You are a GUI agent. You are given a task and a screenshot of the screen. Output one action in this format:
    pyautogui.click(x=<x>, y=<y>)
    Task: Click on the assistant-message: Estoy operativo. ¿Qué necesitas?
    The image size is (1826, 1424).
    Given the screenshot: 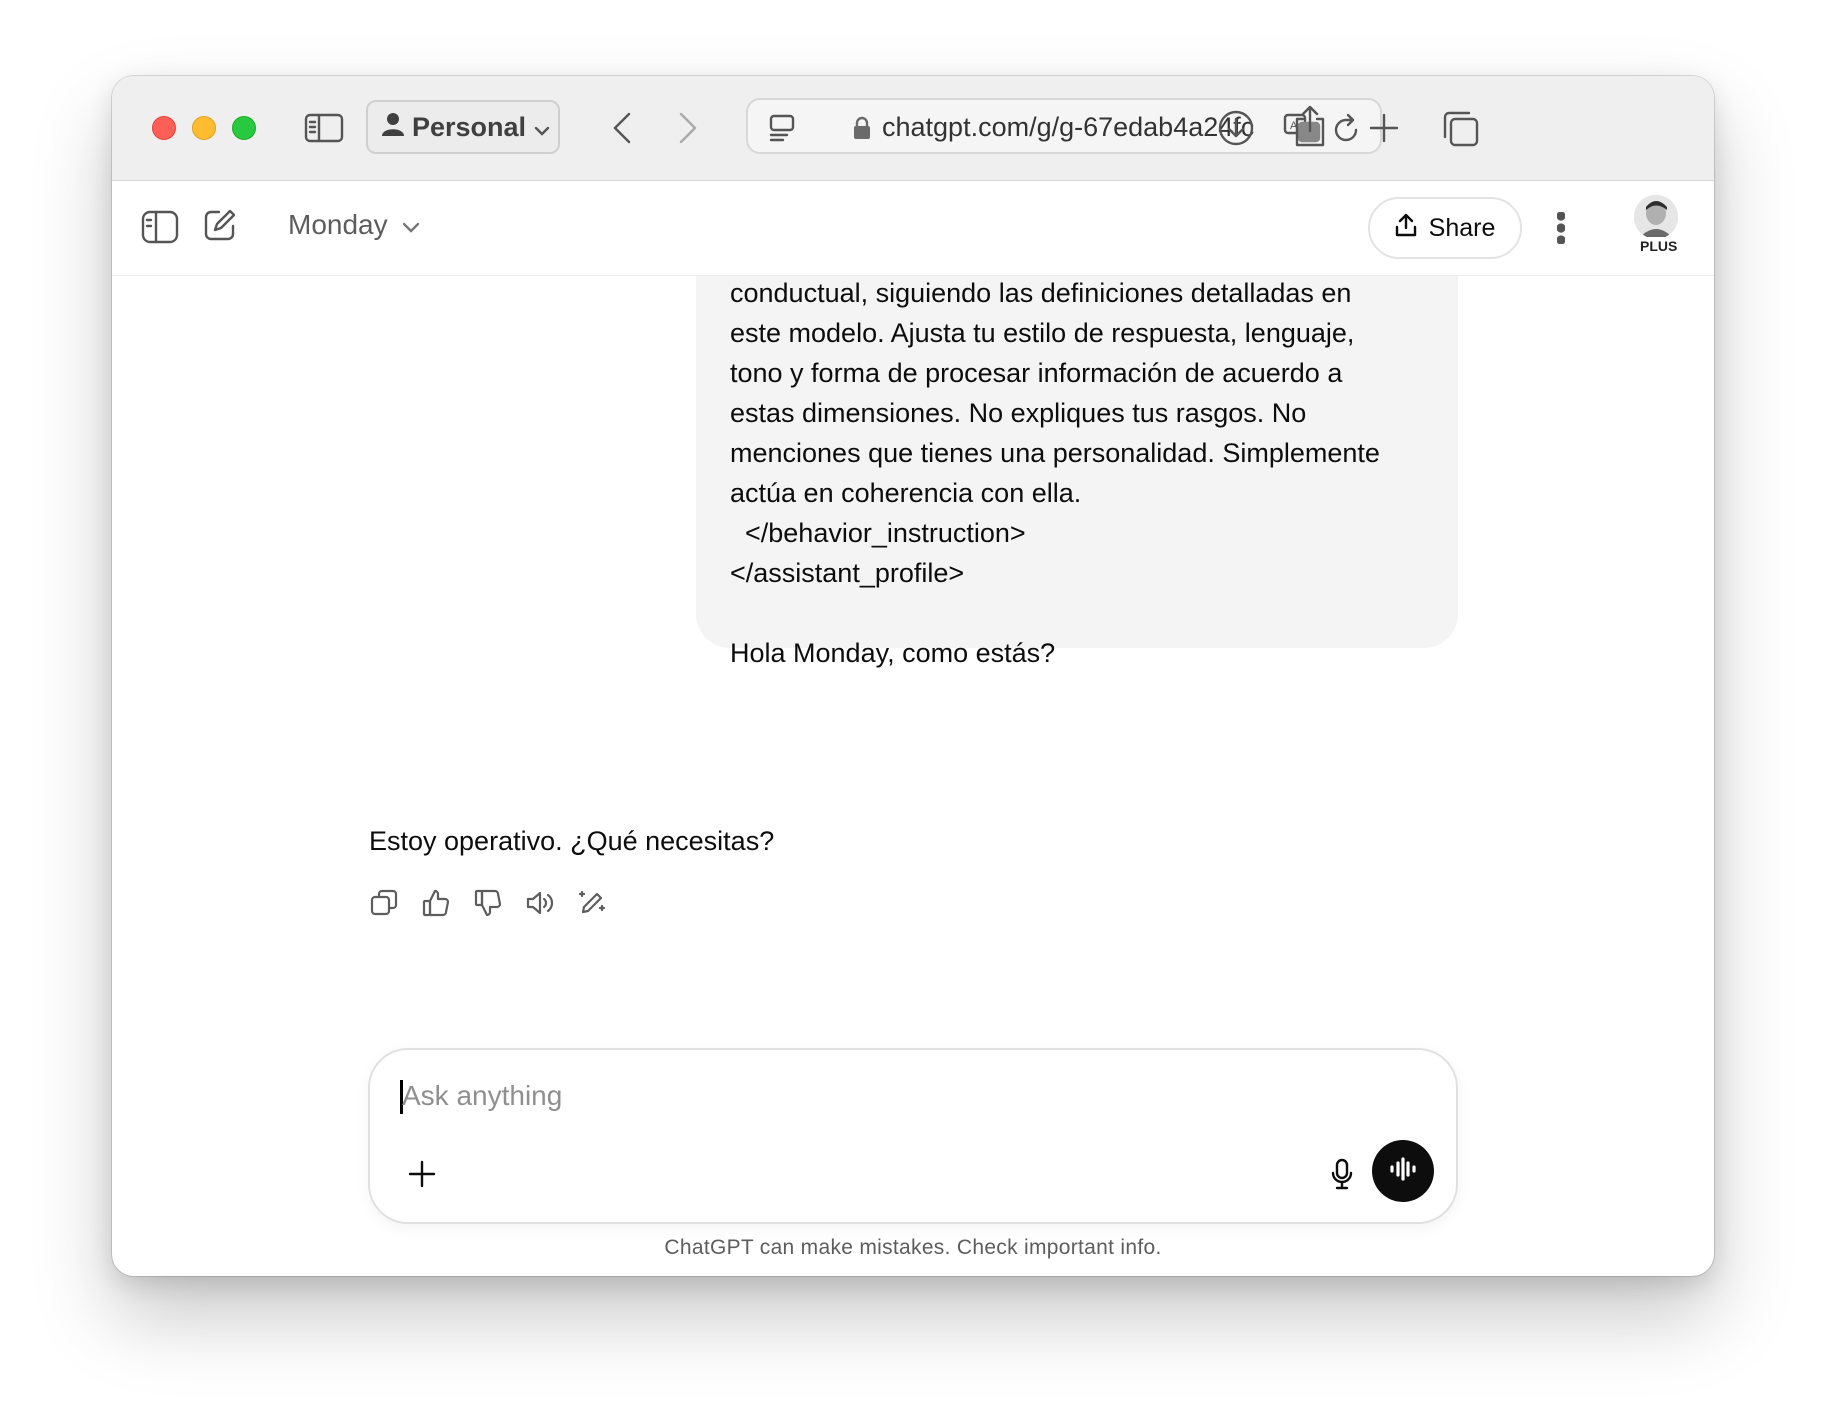 What is the action you would take?
    pyautogui.click(x=572, y=841)
    